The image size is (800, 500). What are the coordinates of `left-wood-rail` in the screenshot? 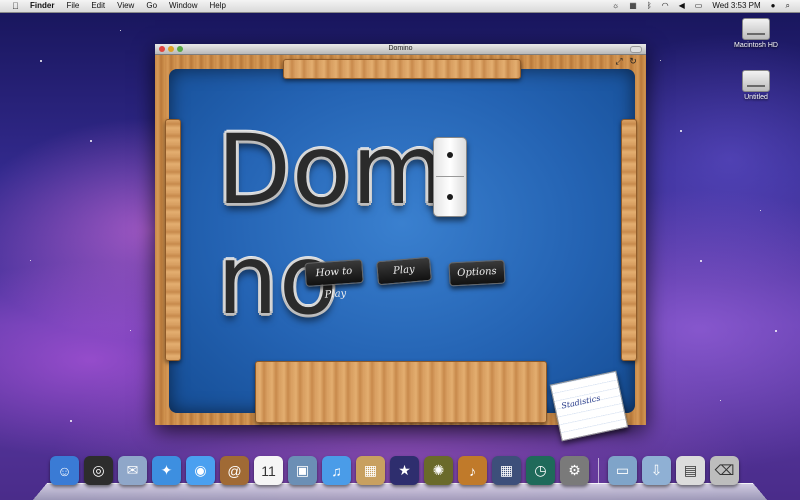 It's located at (173, 240).